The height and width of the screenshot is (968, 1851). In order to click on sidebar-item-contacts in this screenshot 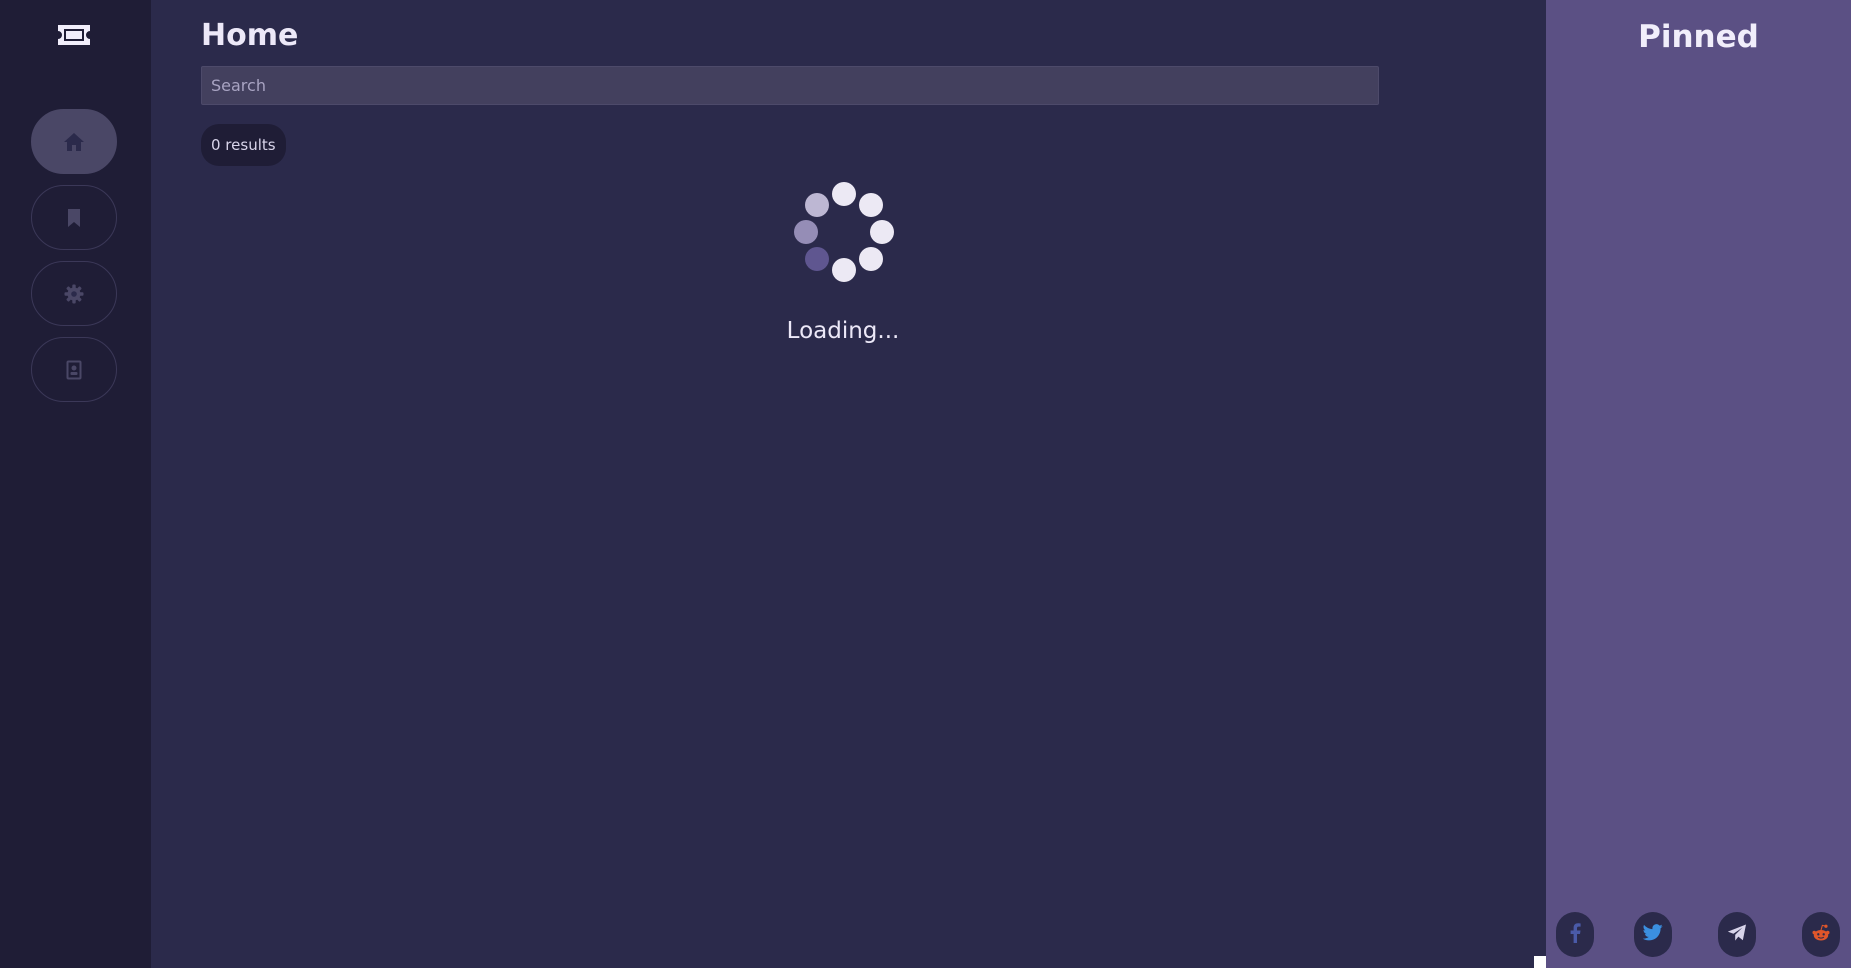, I will do `click(74, 369)`.